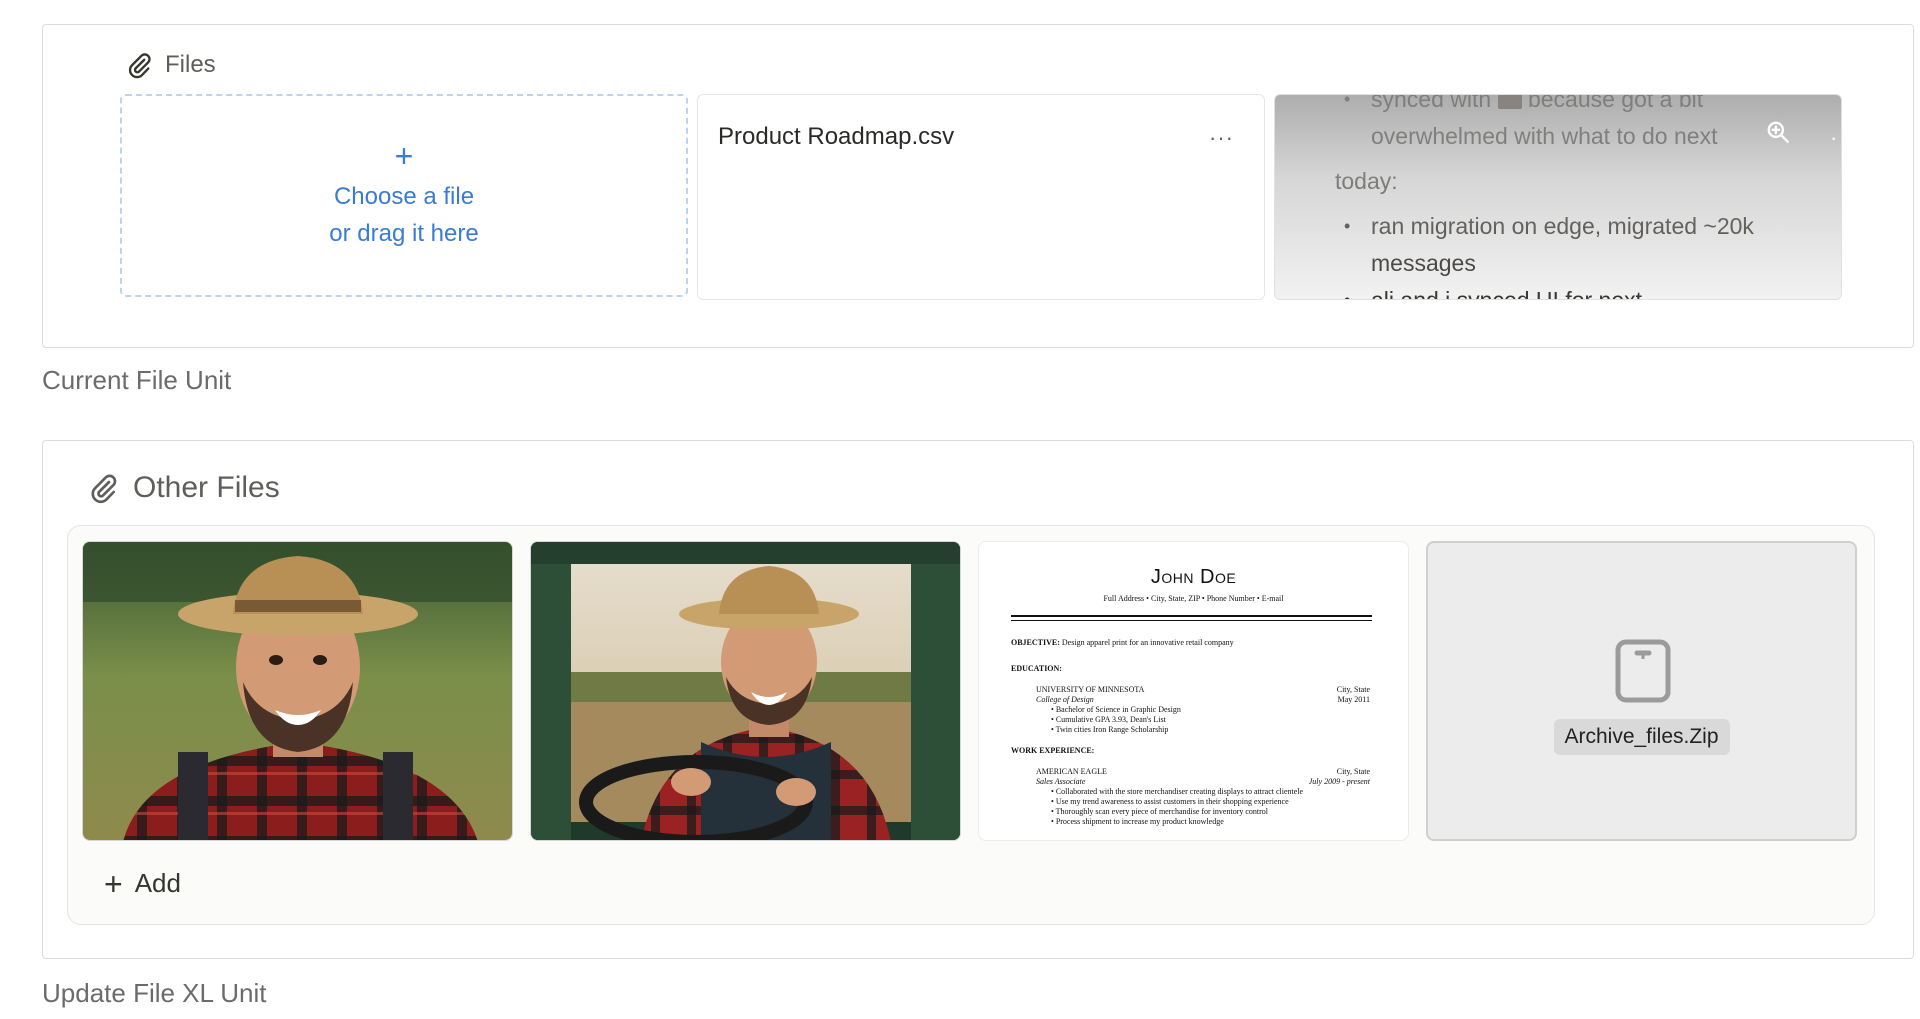 This screenshot has height=1019, width=1920. I want to click on list-item: • Twin cities Iron Range Scholarship, so click(1110, 729).